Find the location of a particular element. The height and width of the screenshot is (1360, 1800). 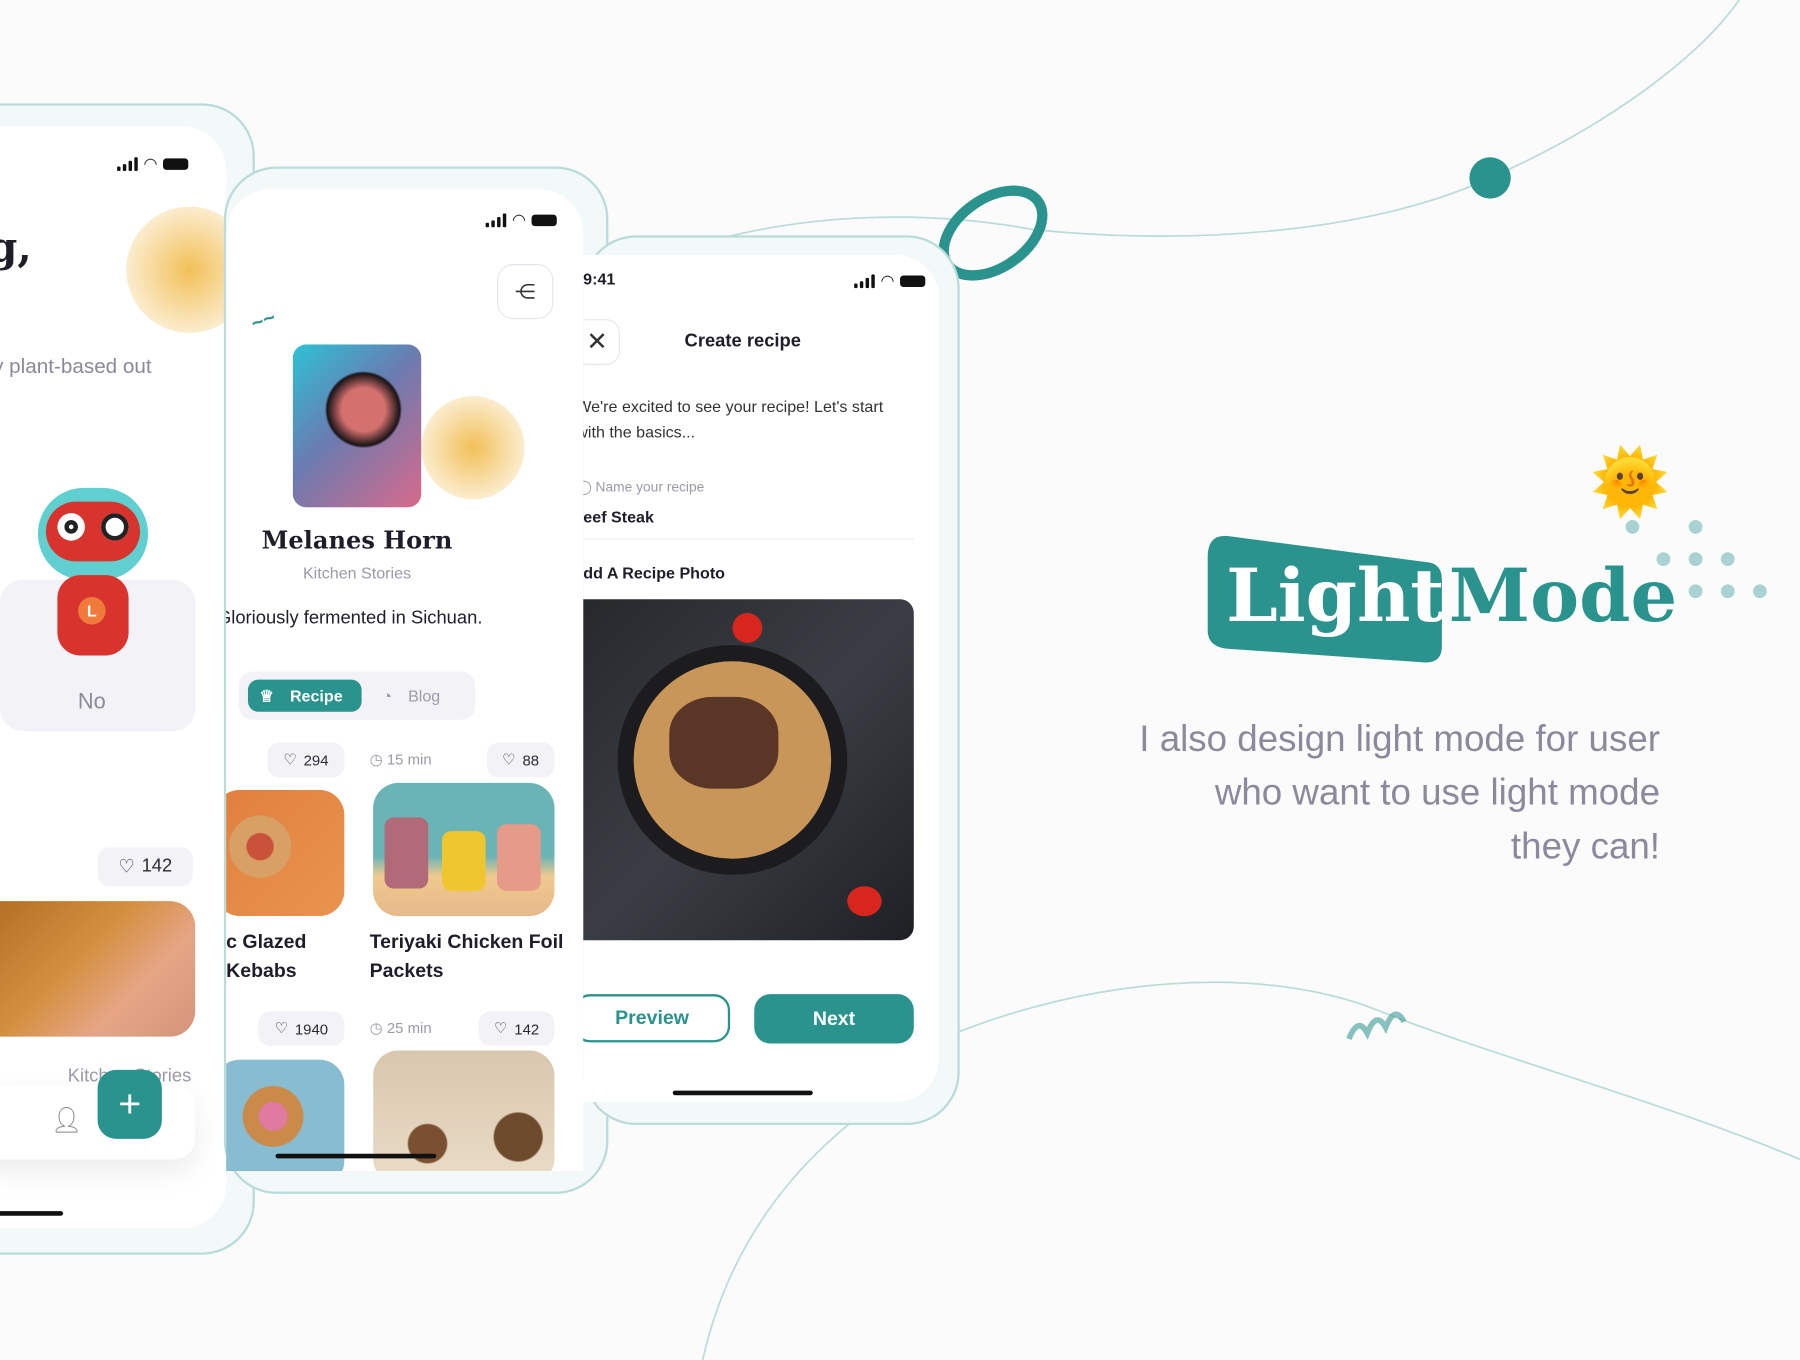

next-button: Next is located at coordinates (834, 1019).